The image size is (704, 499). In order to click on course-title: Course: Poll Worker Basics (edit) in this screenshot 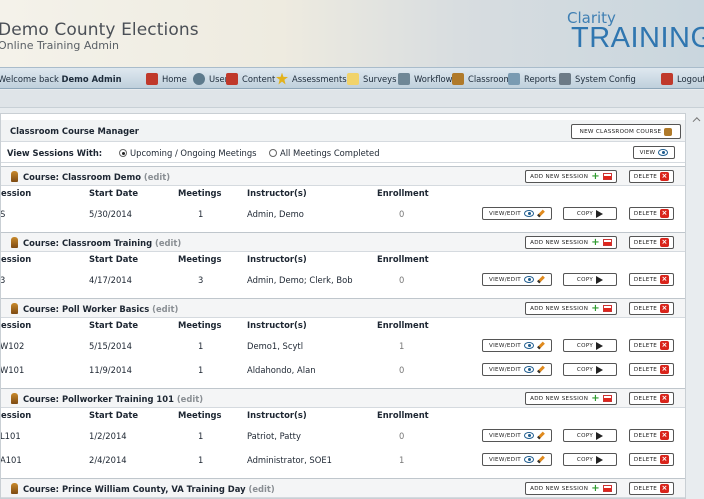, I will do `click(101, 309)`.